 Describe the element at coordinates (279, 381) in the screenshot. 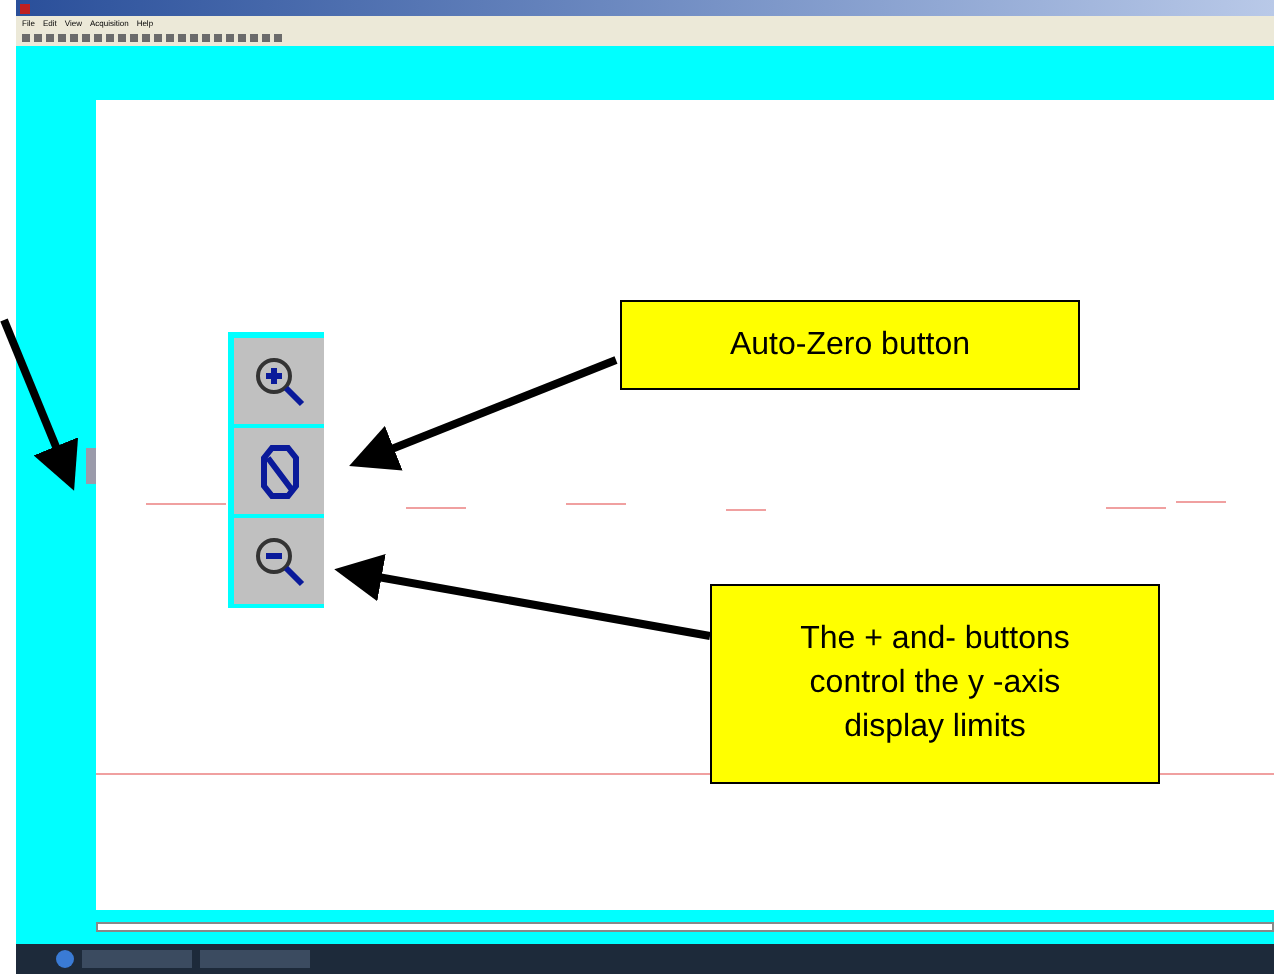

I see `zoom-in-button` at that location.